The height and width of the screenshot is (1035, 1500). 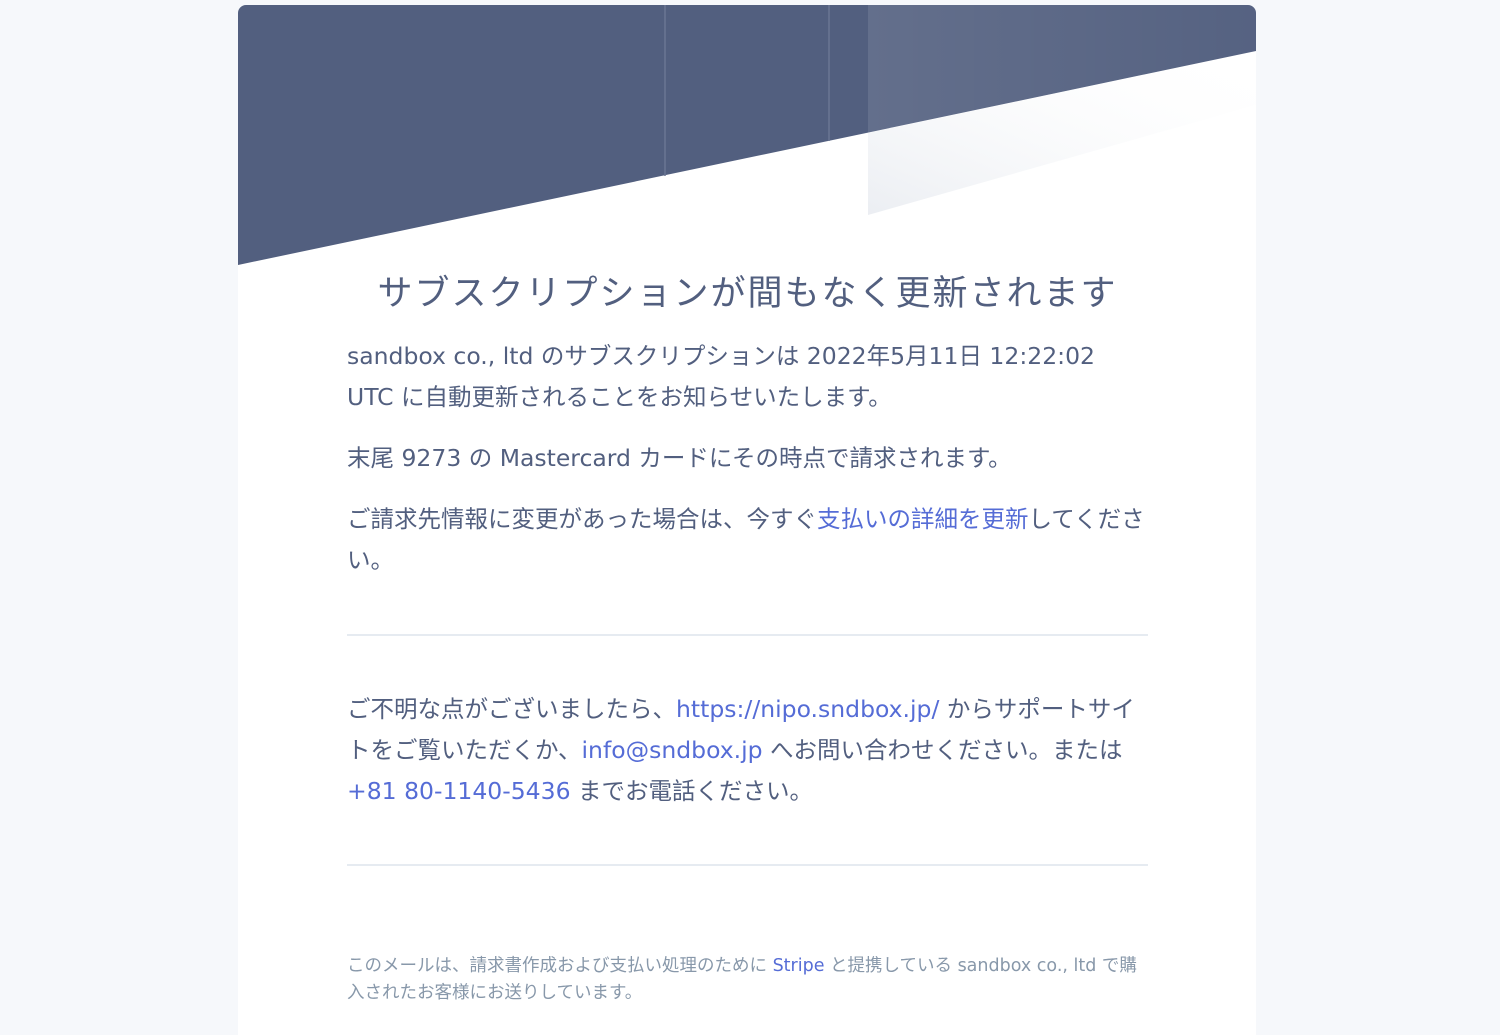 I want to click on billing-text-before: ご請求先情報に変更があった場合は、今すぐ, so click(x=582, y=519).